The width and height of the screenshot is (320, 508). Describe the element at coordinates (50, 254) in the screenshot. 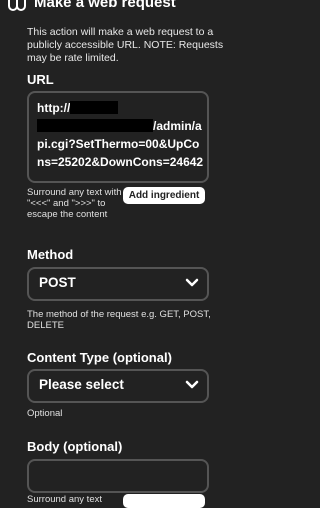

I see `method-label: Method` at that location.